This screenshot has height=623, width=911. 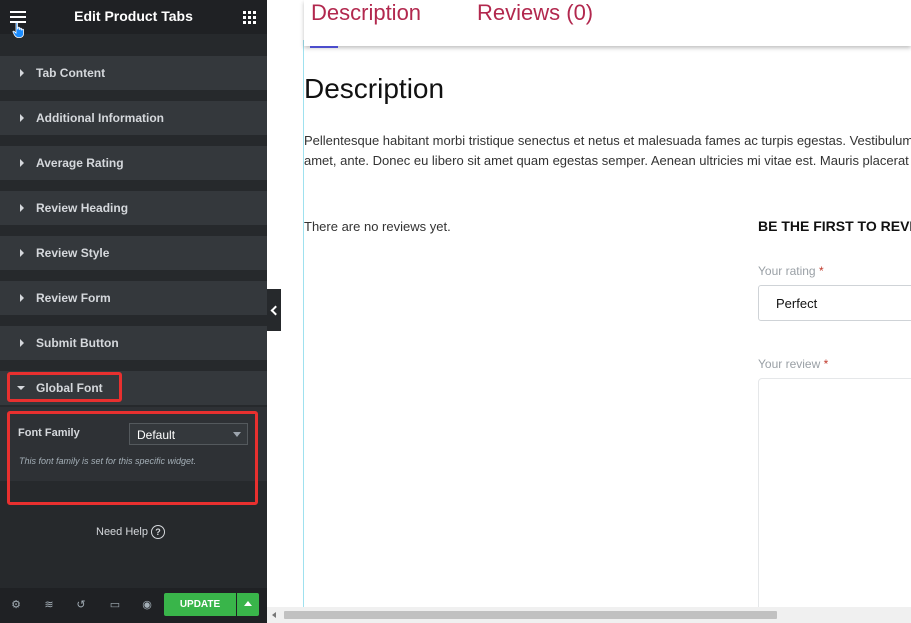 I want to click on update-button: UPDATE, so click(x=200, y=604).